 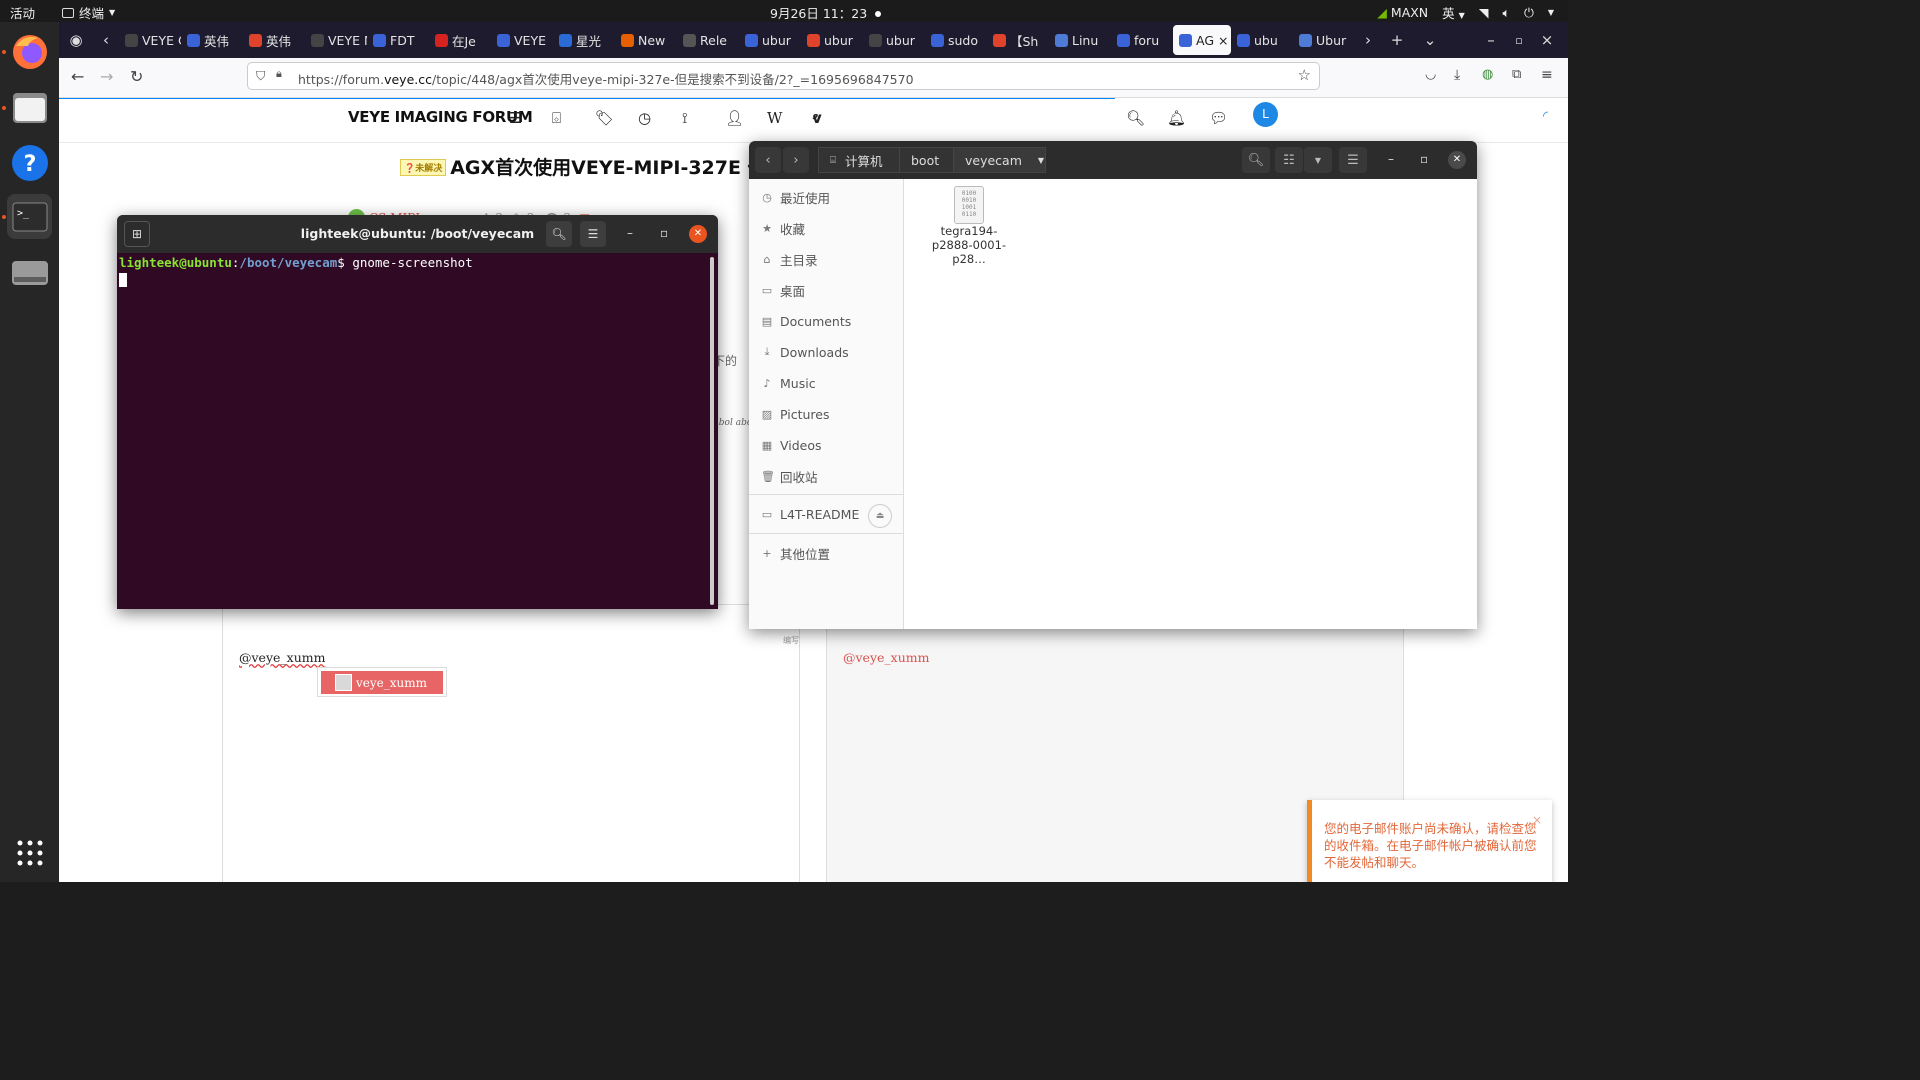 What do you see at coordinates (1457, 75) in the screenshot?
I see `downloads-icon: ⤓` at bounding box center [1457, 75].